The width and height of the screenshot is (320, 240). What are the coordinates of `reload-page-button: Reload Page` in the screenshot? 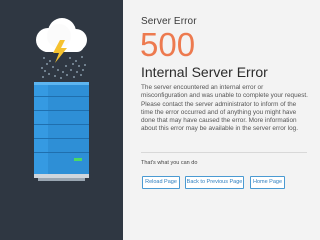 It's located at (161, 182).